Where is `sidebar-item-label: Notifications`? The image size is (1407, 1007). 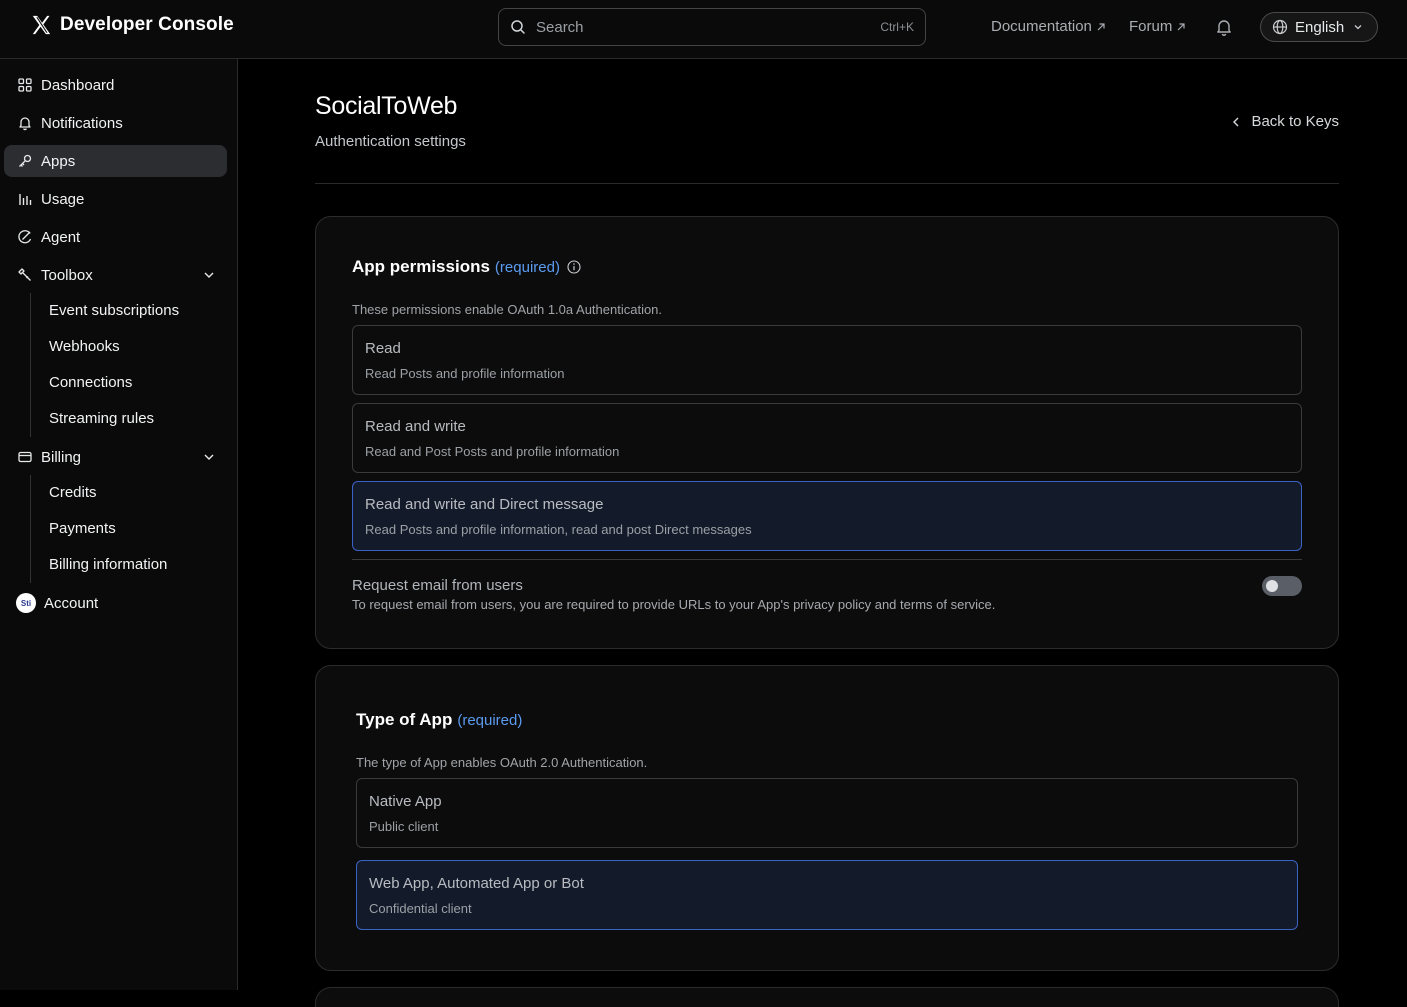 sidebar-item-label: Notifications is located at coordinates (82, 123).